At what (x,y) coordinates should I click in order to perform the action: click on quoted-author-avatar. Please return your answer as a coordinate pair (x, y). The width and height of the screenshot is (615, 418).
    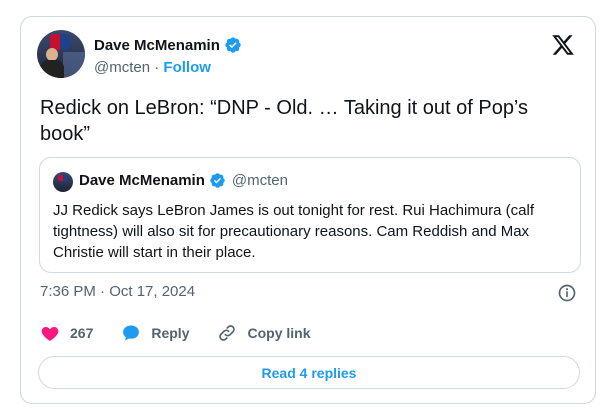
    Looking at the image, I should click on (63, 182).